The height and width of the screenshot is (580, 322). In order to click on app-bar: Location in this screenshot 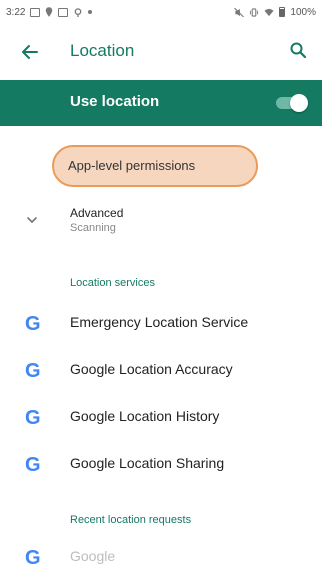, I will do `click(161, 52)`.